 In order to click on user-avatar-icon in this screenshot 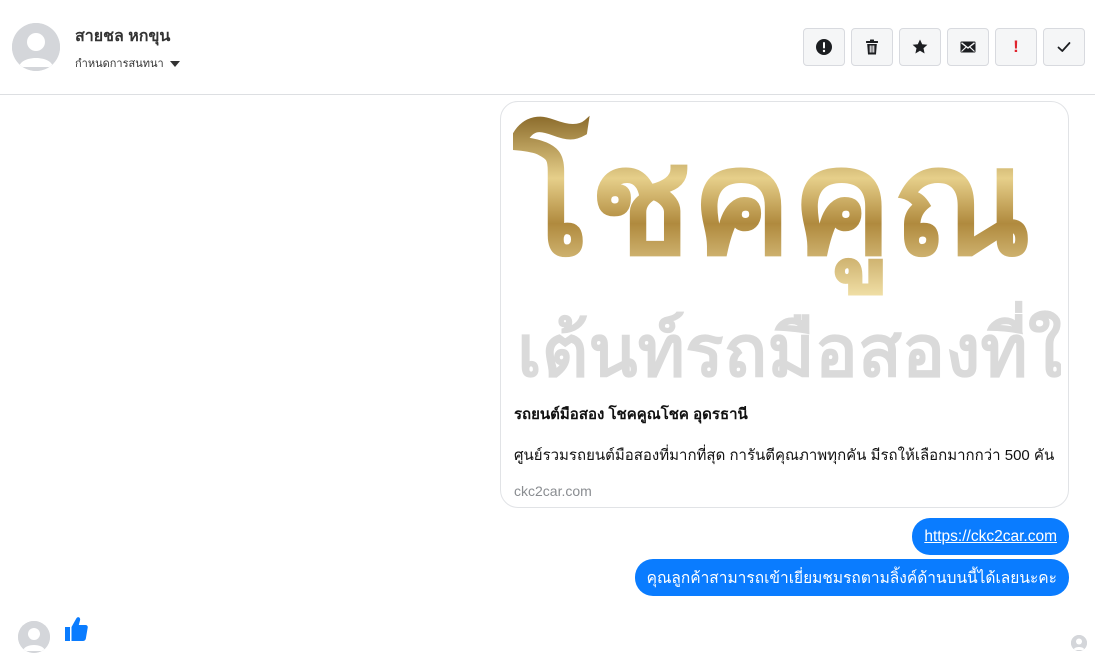, I will do `click(36, 47)`.